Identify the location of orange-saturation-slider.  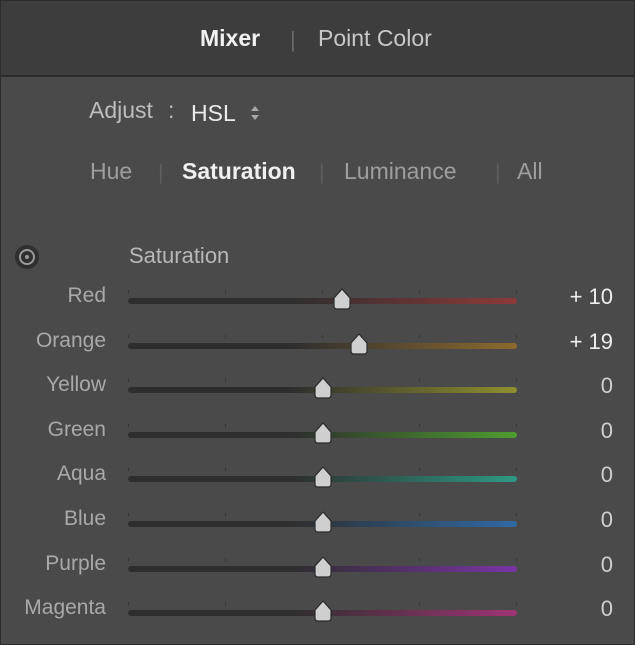
(322, 344).